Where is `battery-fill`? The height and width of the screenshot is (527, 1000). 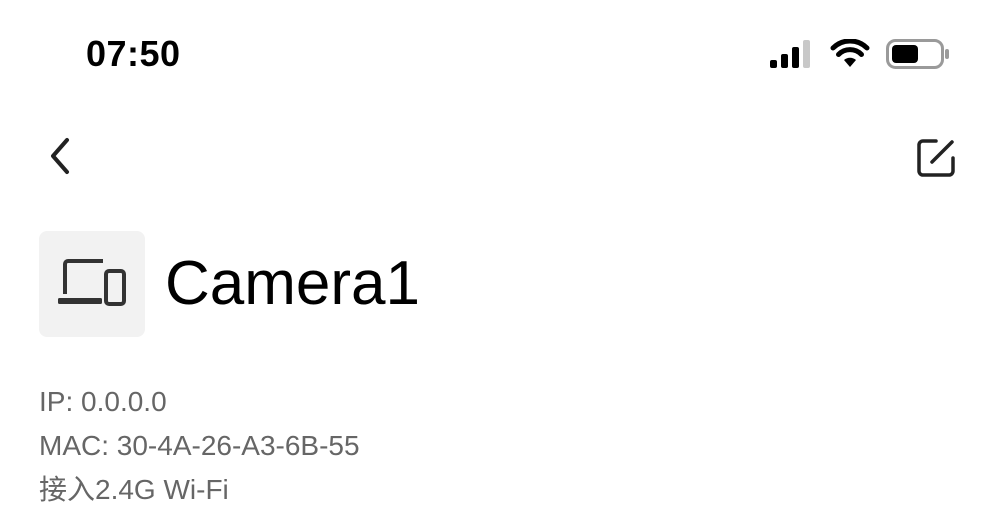
battery-fill is located at coordinates (905, 54).